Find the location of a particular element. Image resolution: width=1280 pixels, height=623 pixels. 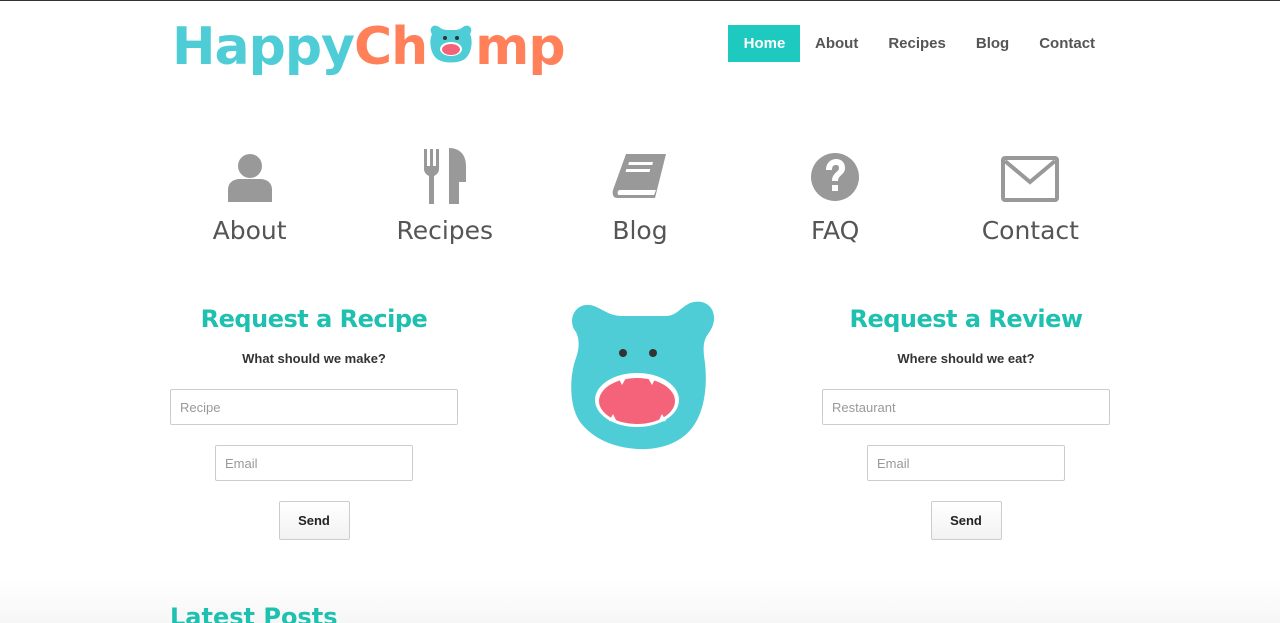

main-nav: Home About Recipes Blog Contact is located at coordinates (919, 43).